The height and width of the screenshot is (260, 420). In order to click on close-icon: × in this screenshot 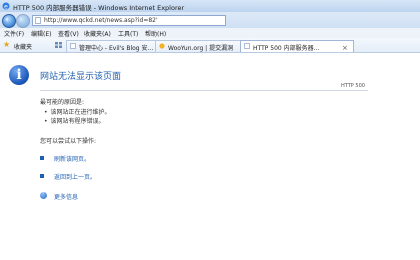, I will do `click(345, 48)`.